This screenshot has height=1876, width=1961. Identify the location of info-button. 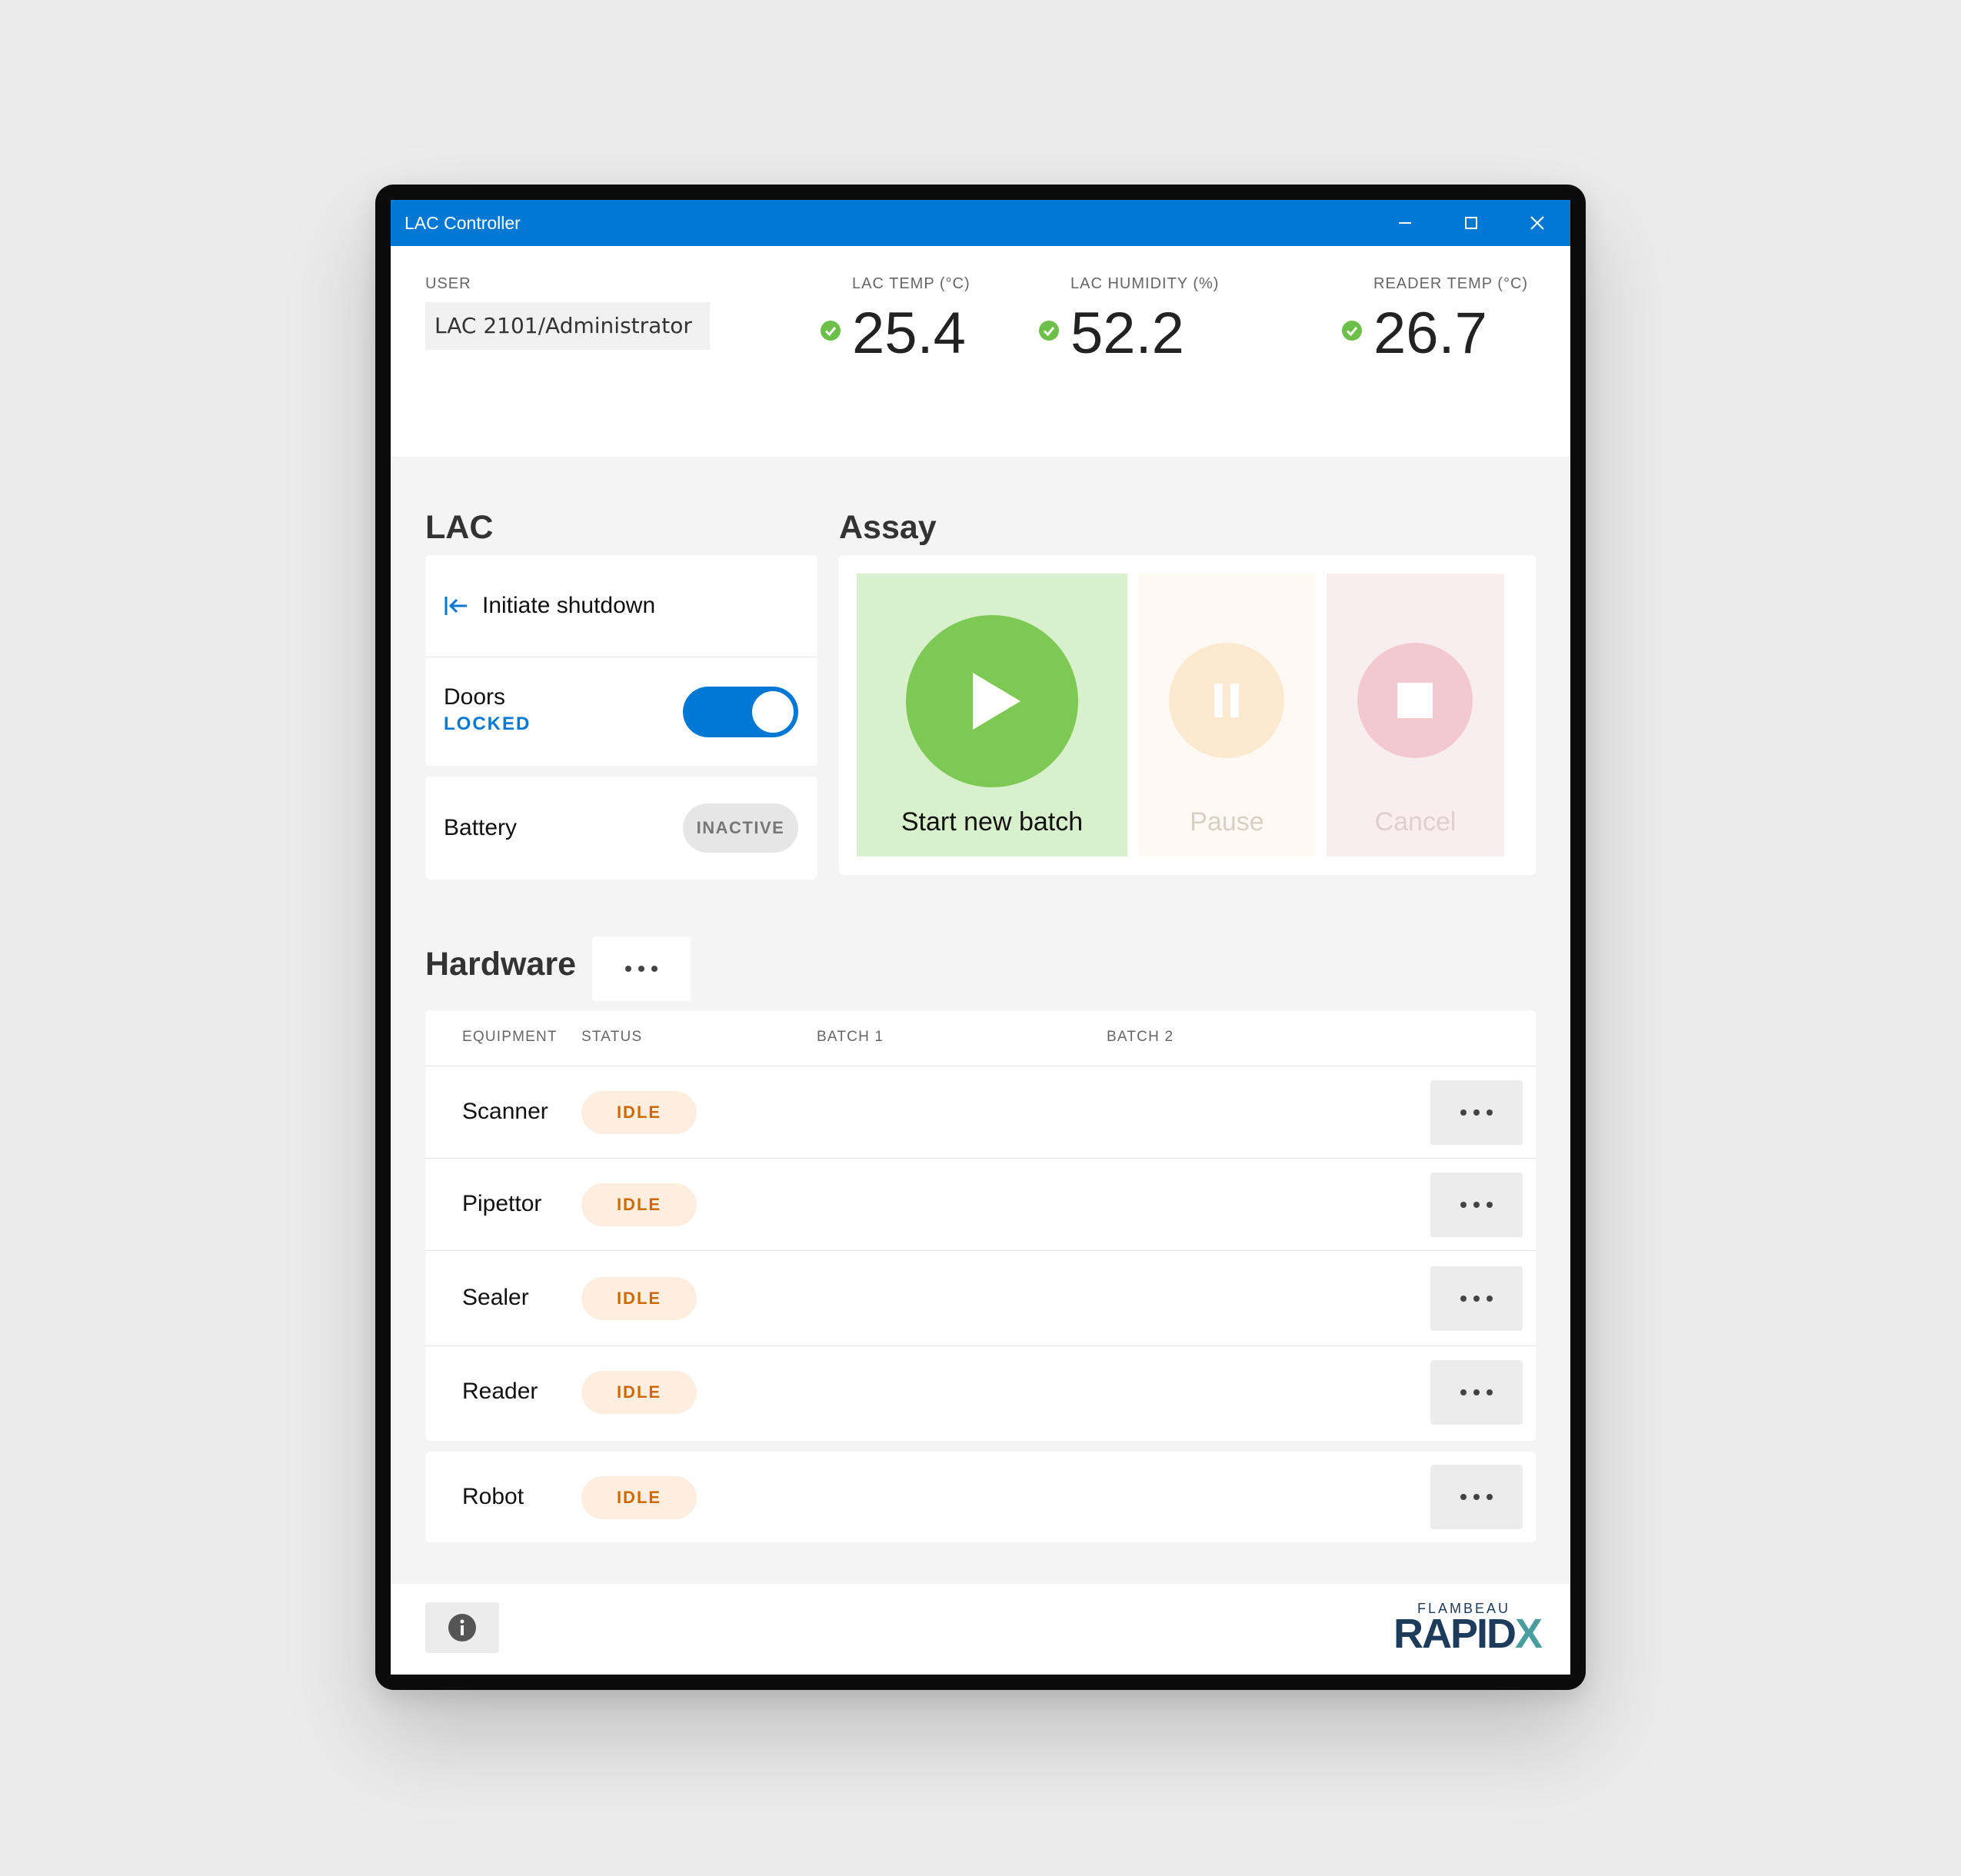
(462, 1627).